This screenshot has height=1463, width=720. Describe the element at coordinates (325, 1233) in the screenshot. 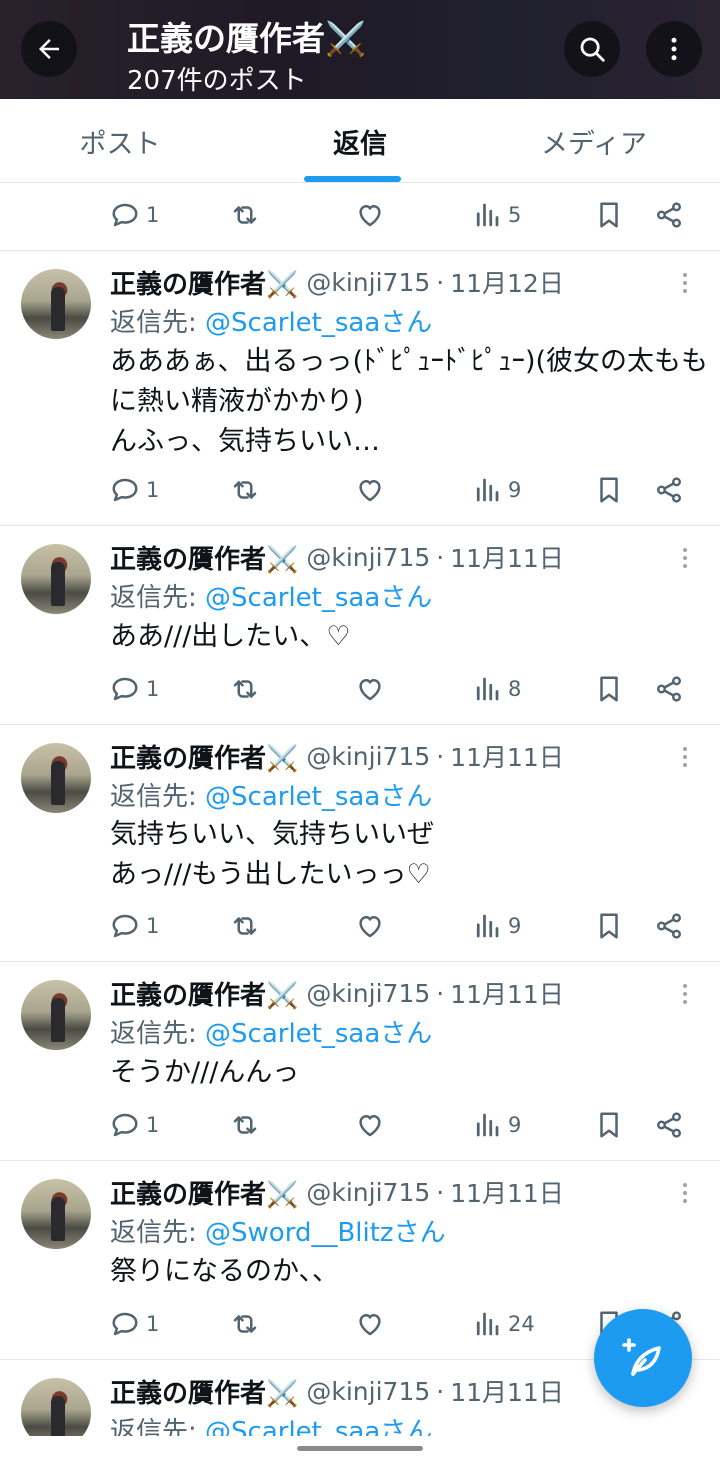

I see `reply-to-mention: @Sword__Blitzさん` at that location.